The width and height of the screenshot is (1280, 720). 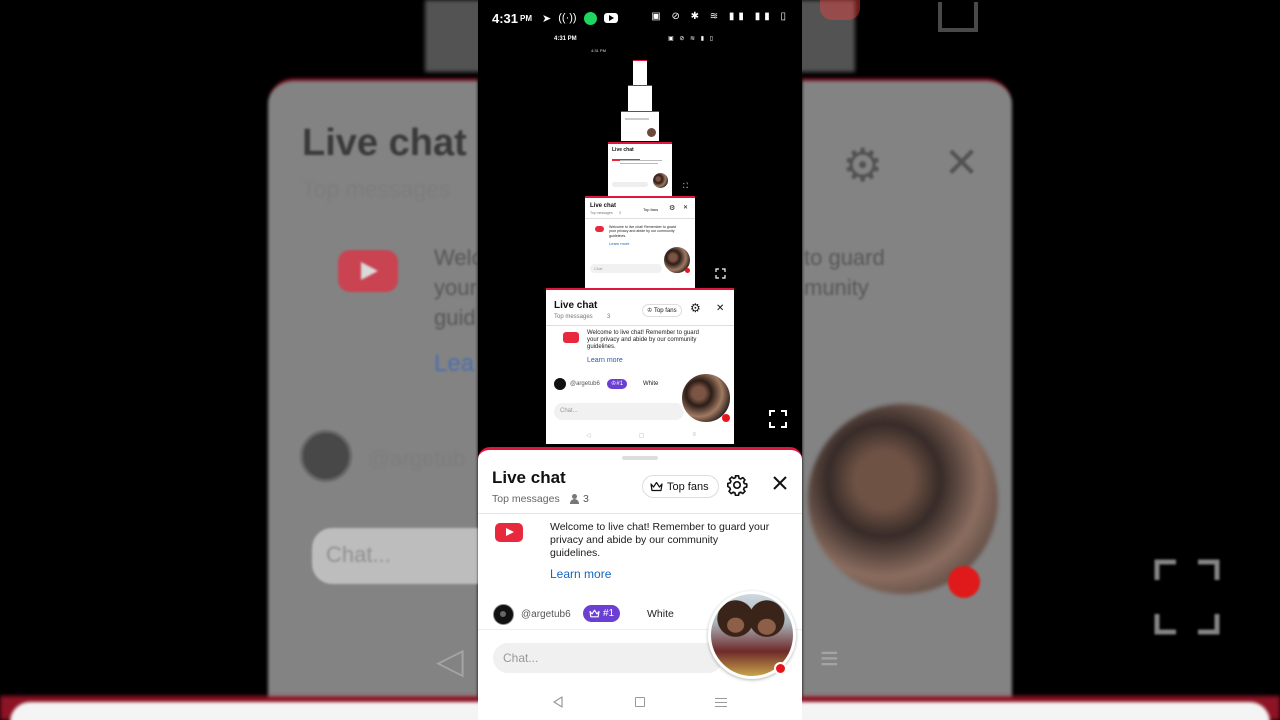 What do you see at coordinates (416, 458) in the screenshot?
I see `background-handle: @argetub` at bounding box center [416, 458].